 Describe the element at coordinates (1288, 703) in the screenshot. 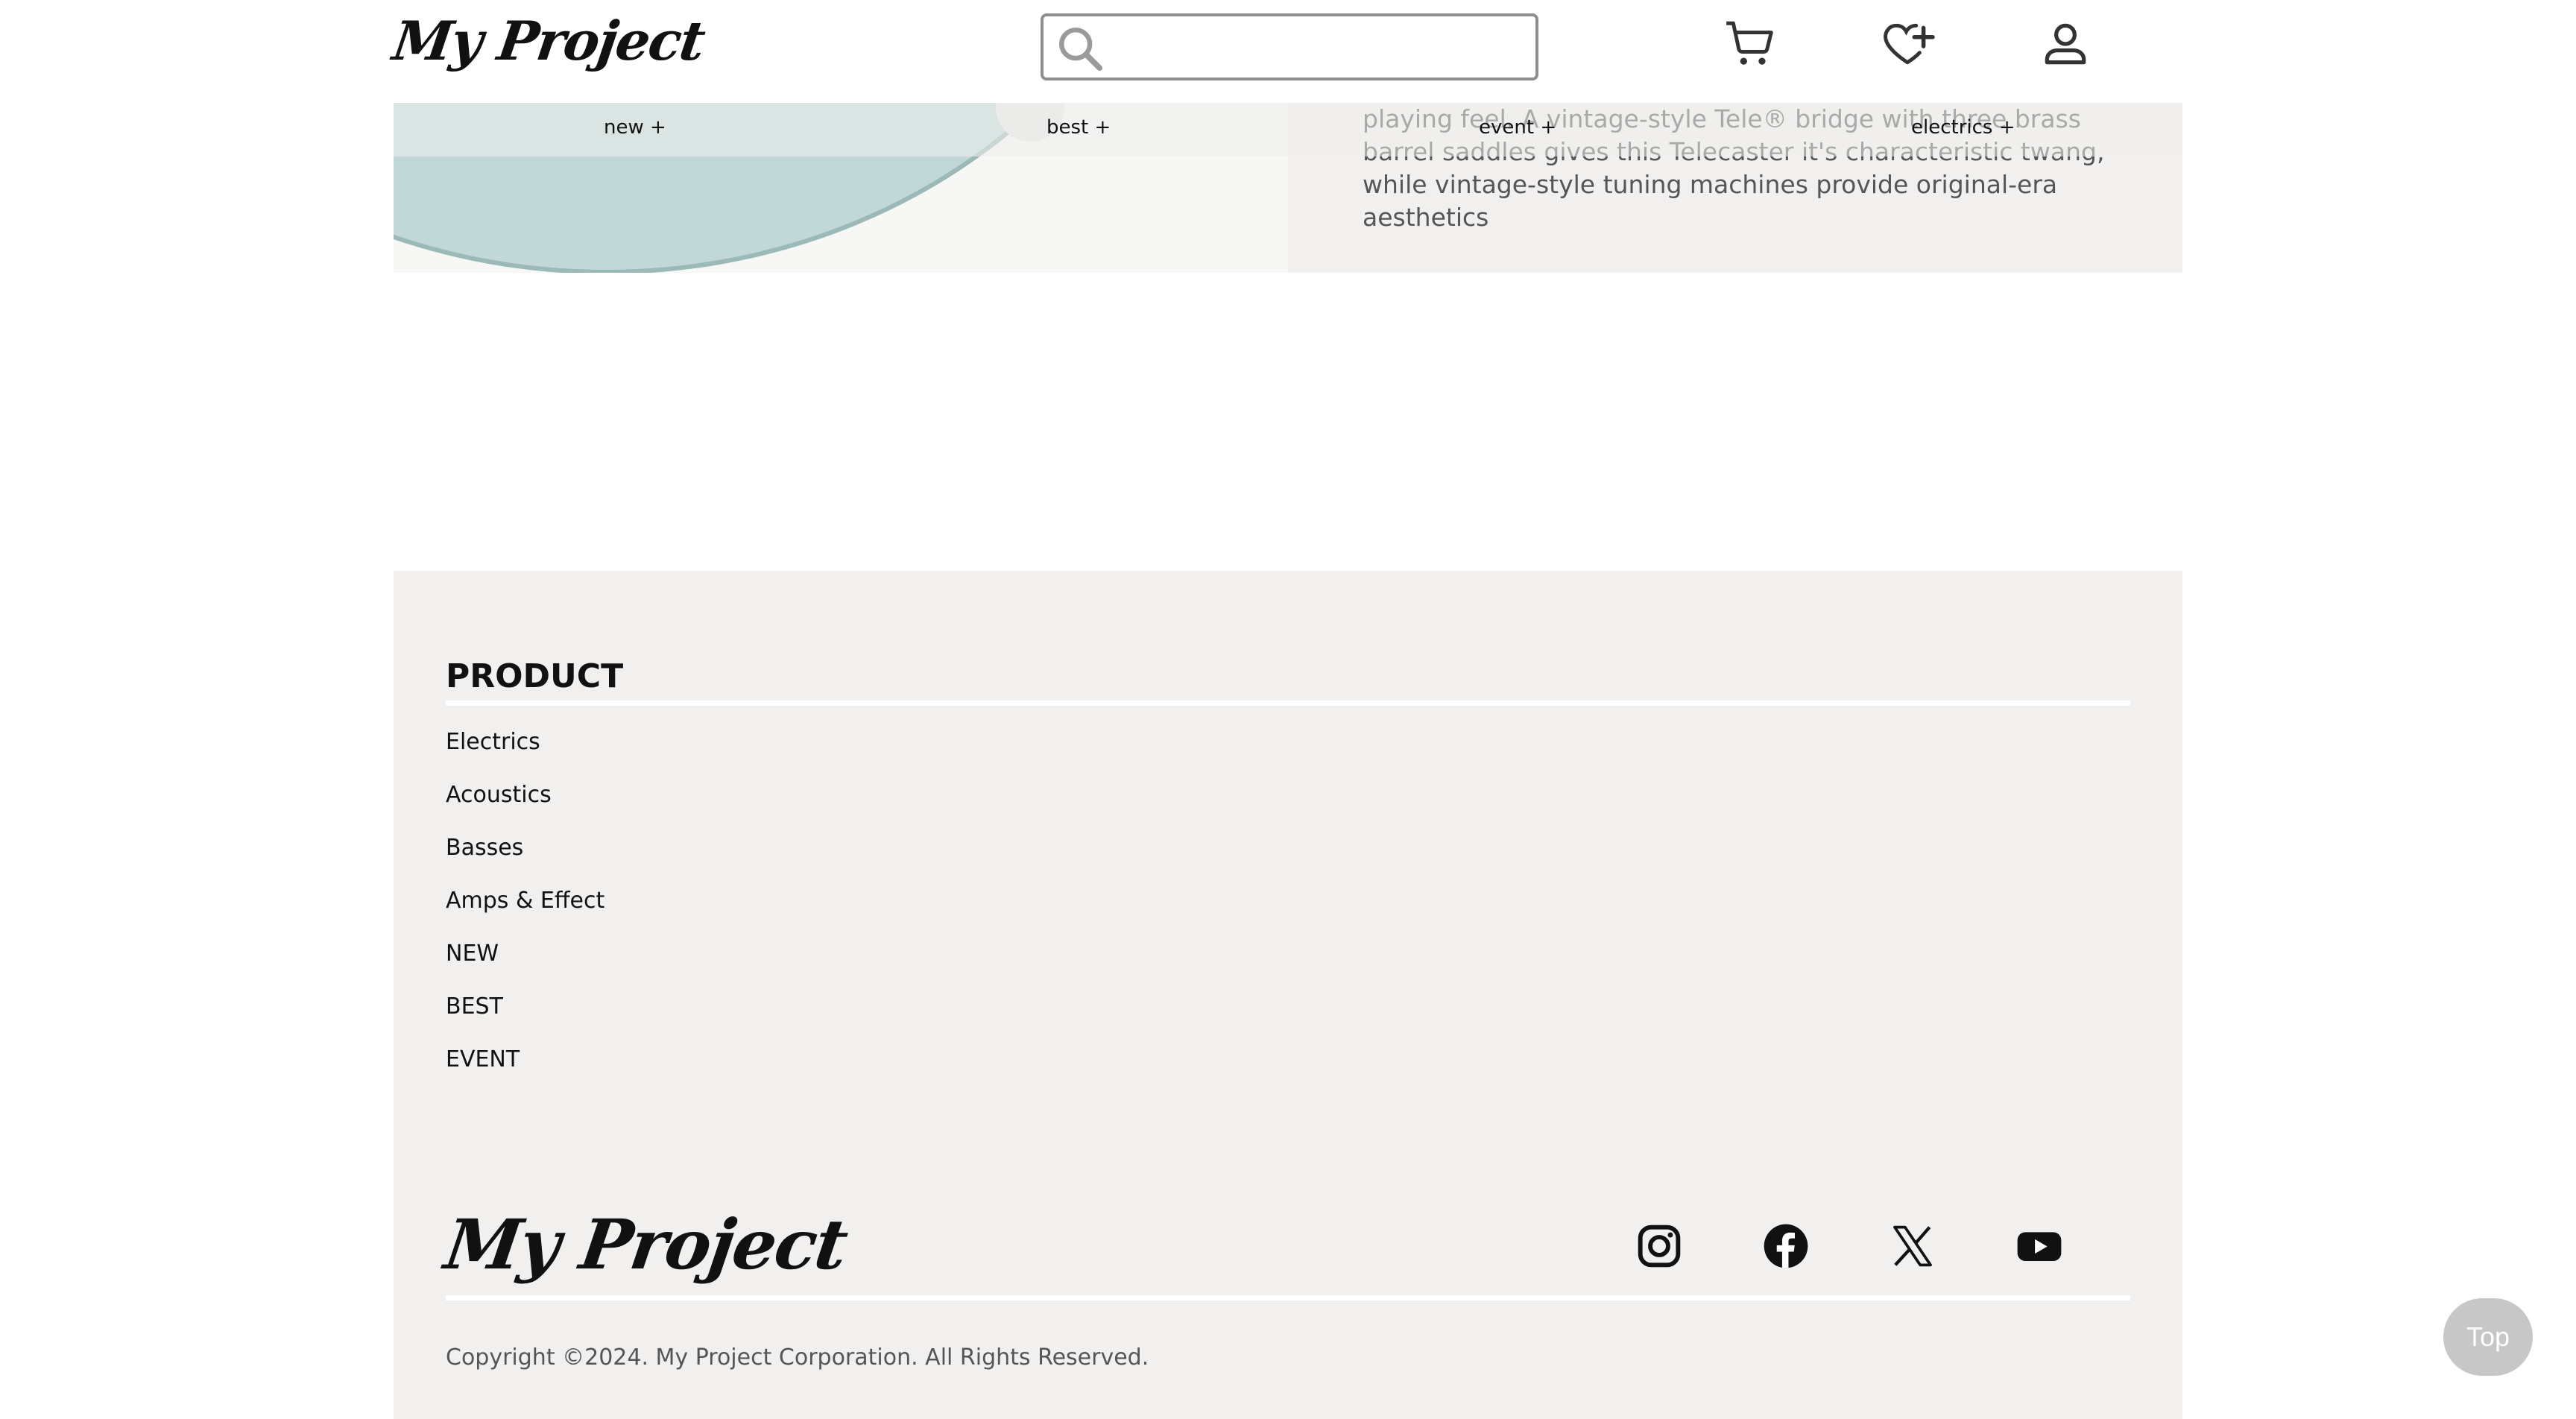

I see `product-divider` at that location.